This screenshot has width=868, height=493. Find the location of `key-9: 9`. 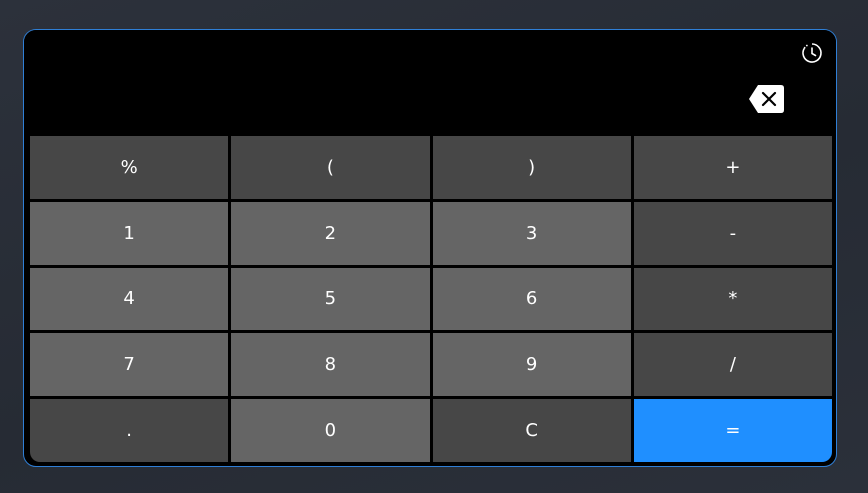

key-9: 9 is located at coordinates (531, 365).